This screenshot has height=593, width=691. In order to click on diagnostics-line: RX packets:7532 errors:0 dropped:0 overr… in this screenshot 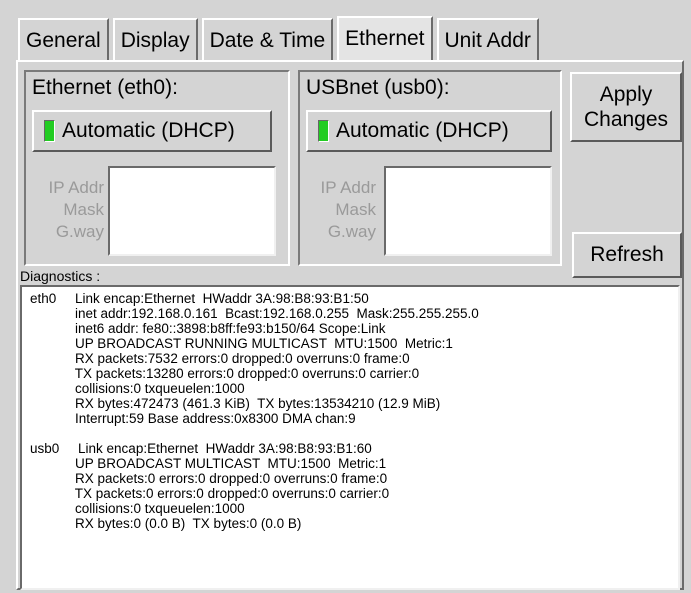, I will do `click(220, 358)`.